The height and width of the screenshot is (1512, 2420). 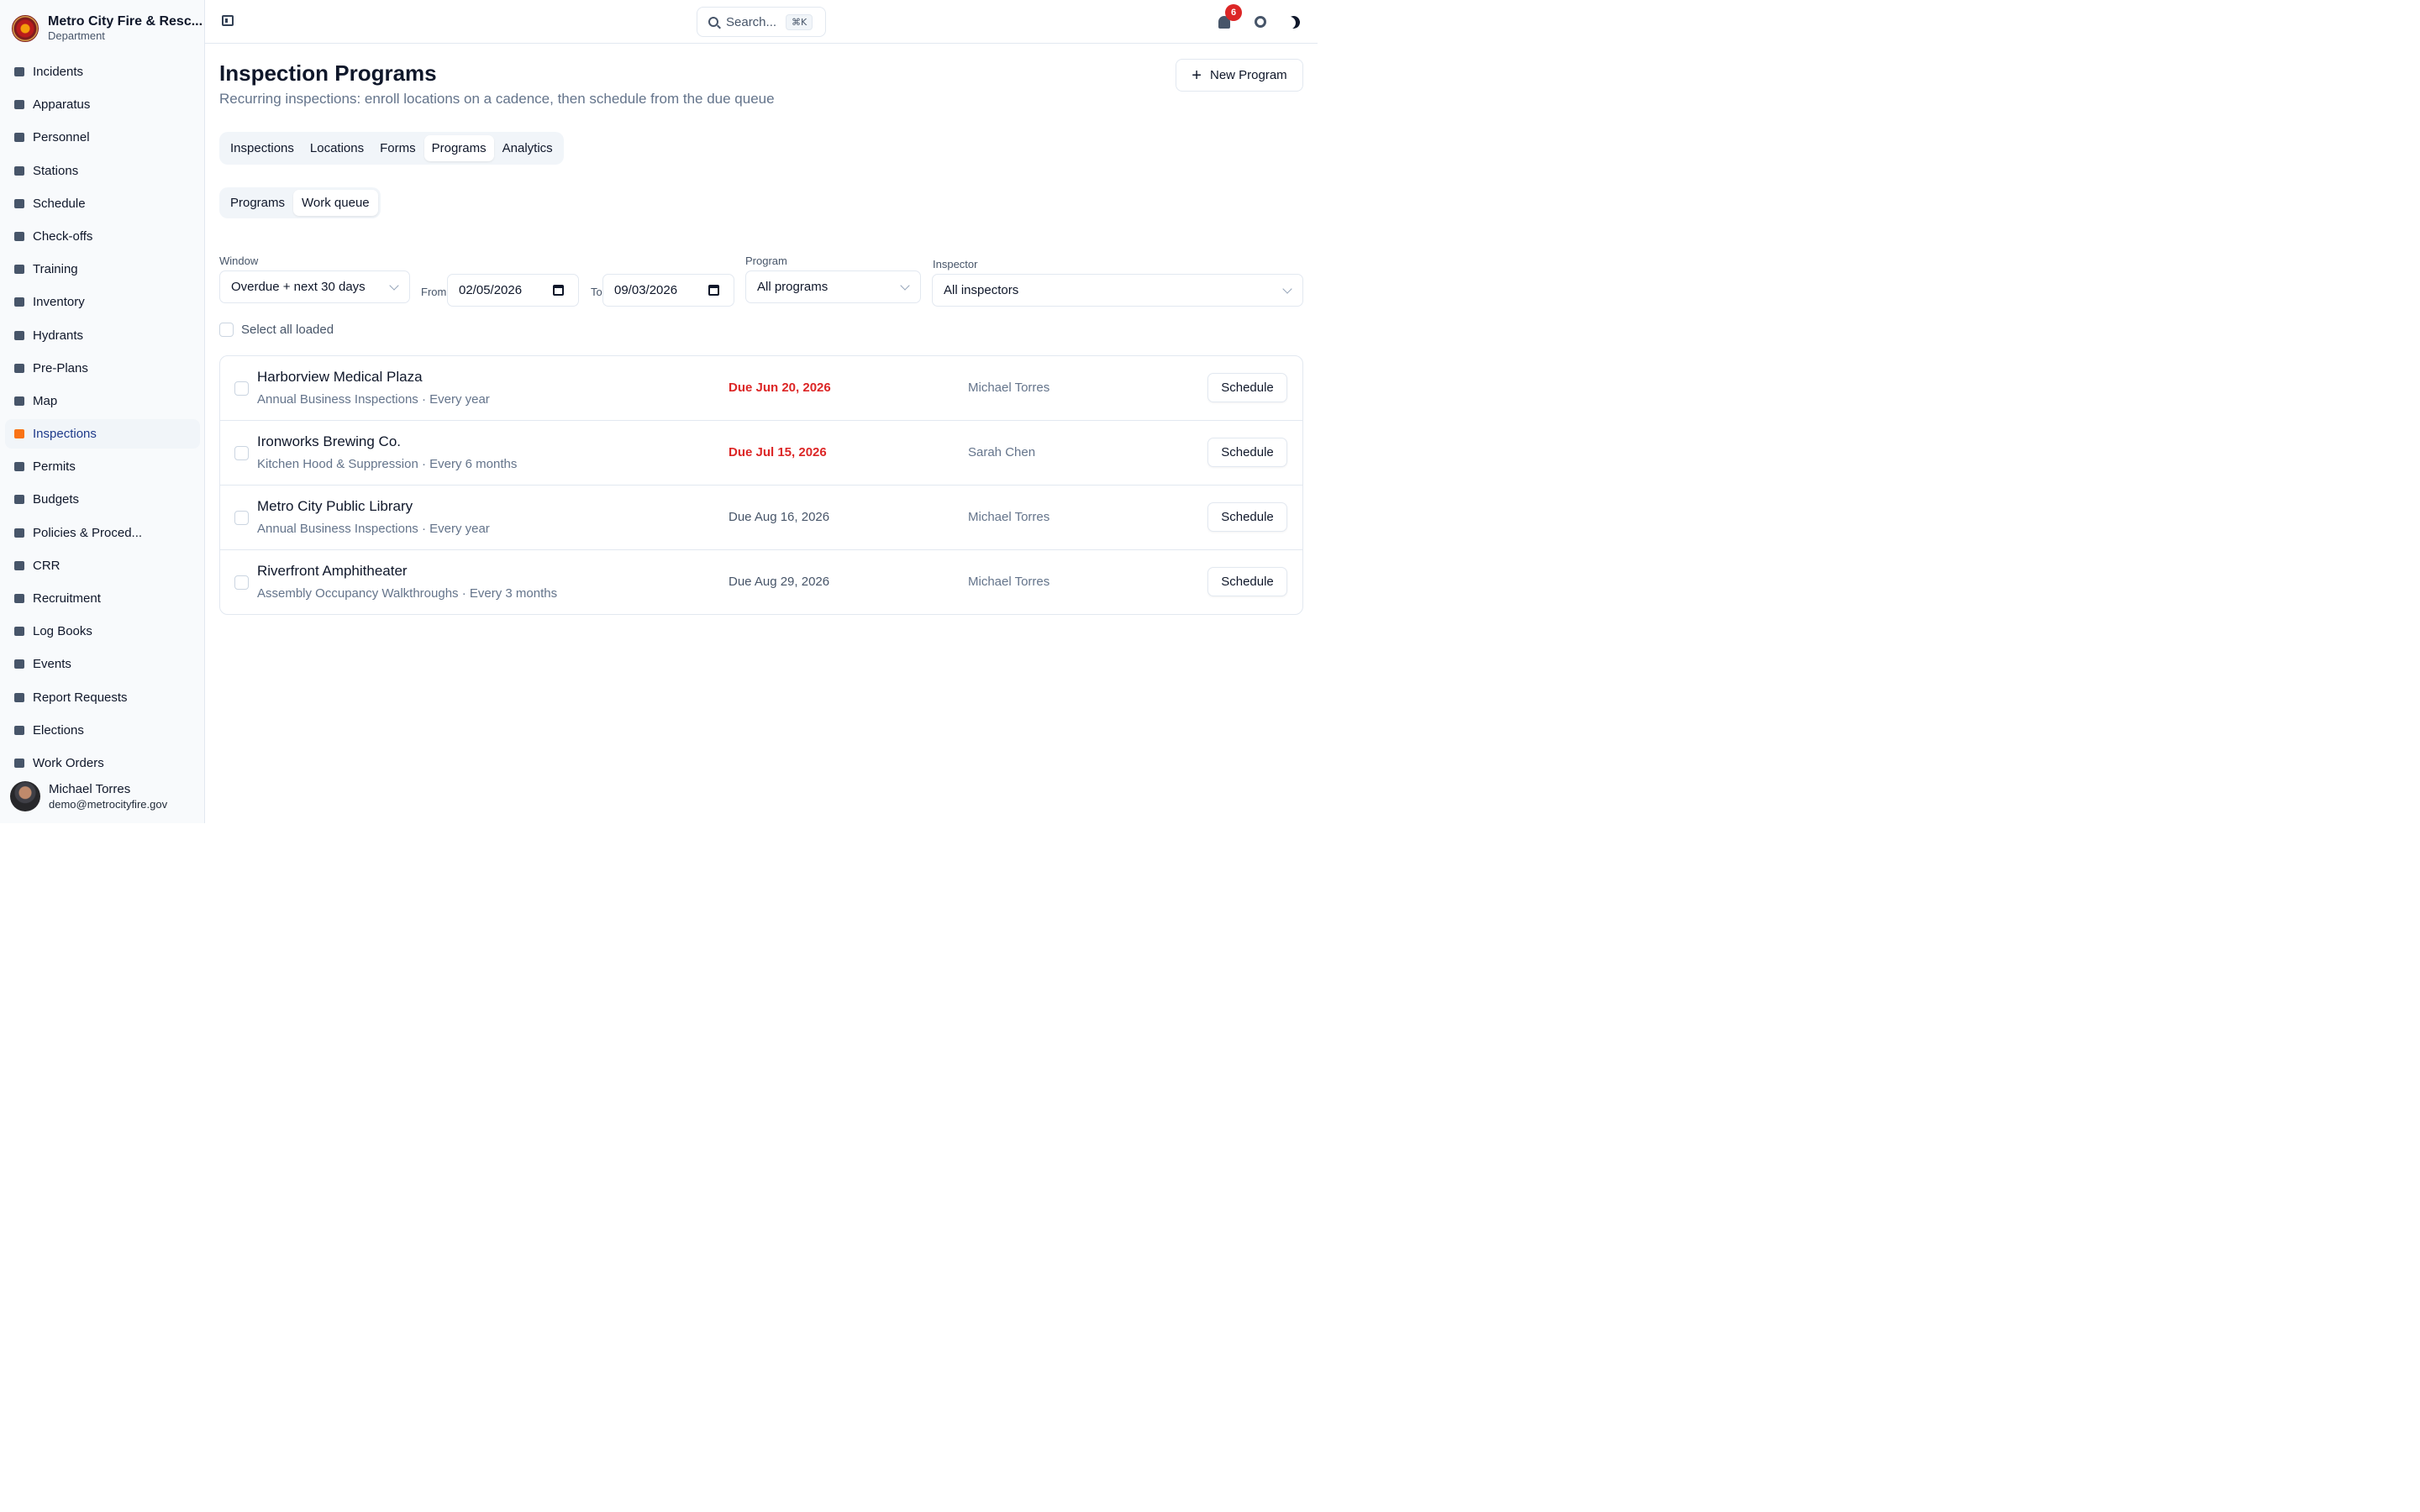 What do you see at coordinates (59, 302) in the screenshot?
I see `sidebar-item-label: Inventory` at bounding box center [59, 302].